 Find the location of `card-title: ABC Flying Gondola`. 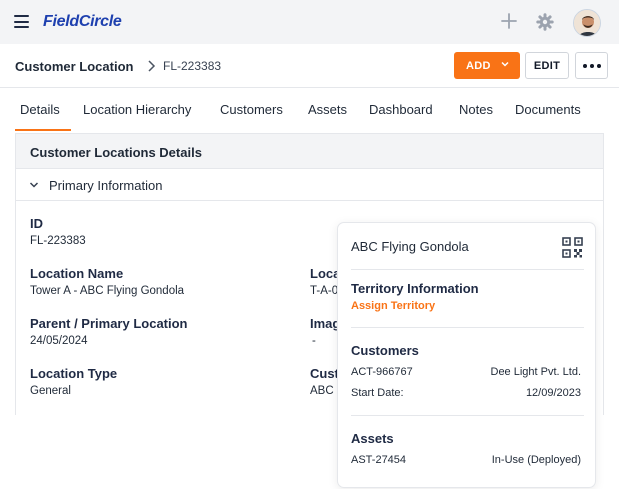

card-title: ABC Flying Gondola is located at coordinates (410, 246).